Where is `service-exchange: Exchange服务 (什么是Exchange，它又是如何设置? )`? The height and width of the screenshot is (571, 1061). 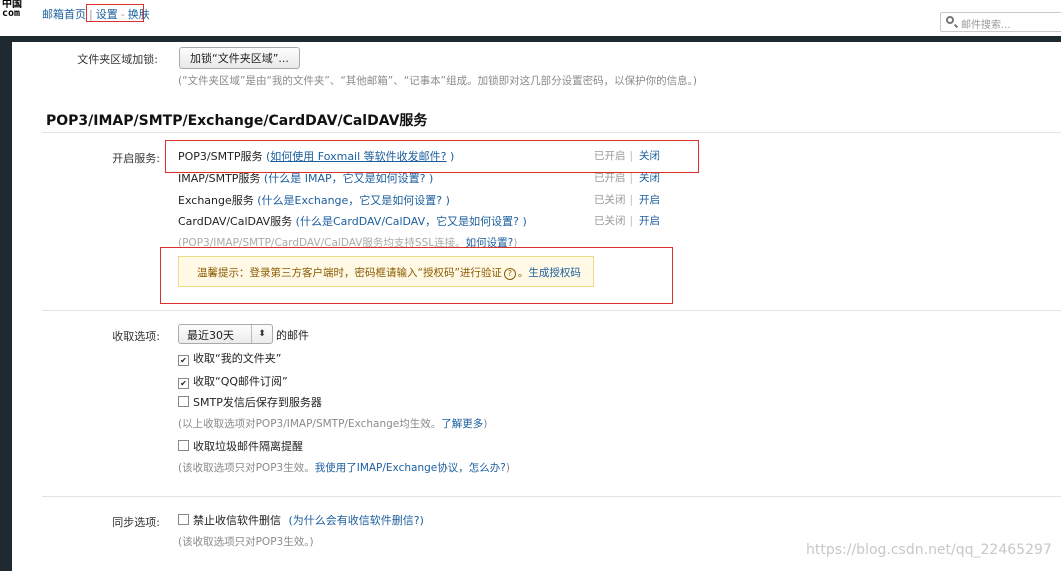
service-exchange: Exchange服务 (什么是Exchange，它又是如何设置? ) is located at coordinates (314, 200).